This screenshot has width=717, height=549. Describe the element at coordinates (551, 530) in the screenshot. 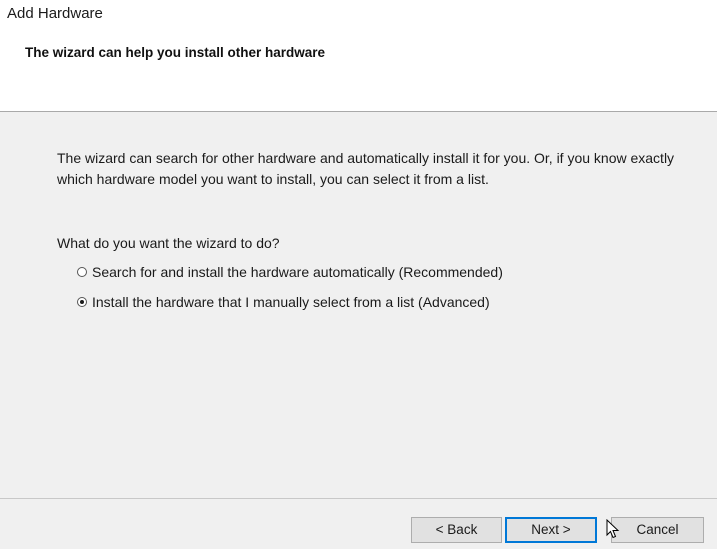

I see `next-button: Next >` at that location.